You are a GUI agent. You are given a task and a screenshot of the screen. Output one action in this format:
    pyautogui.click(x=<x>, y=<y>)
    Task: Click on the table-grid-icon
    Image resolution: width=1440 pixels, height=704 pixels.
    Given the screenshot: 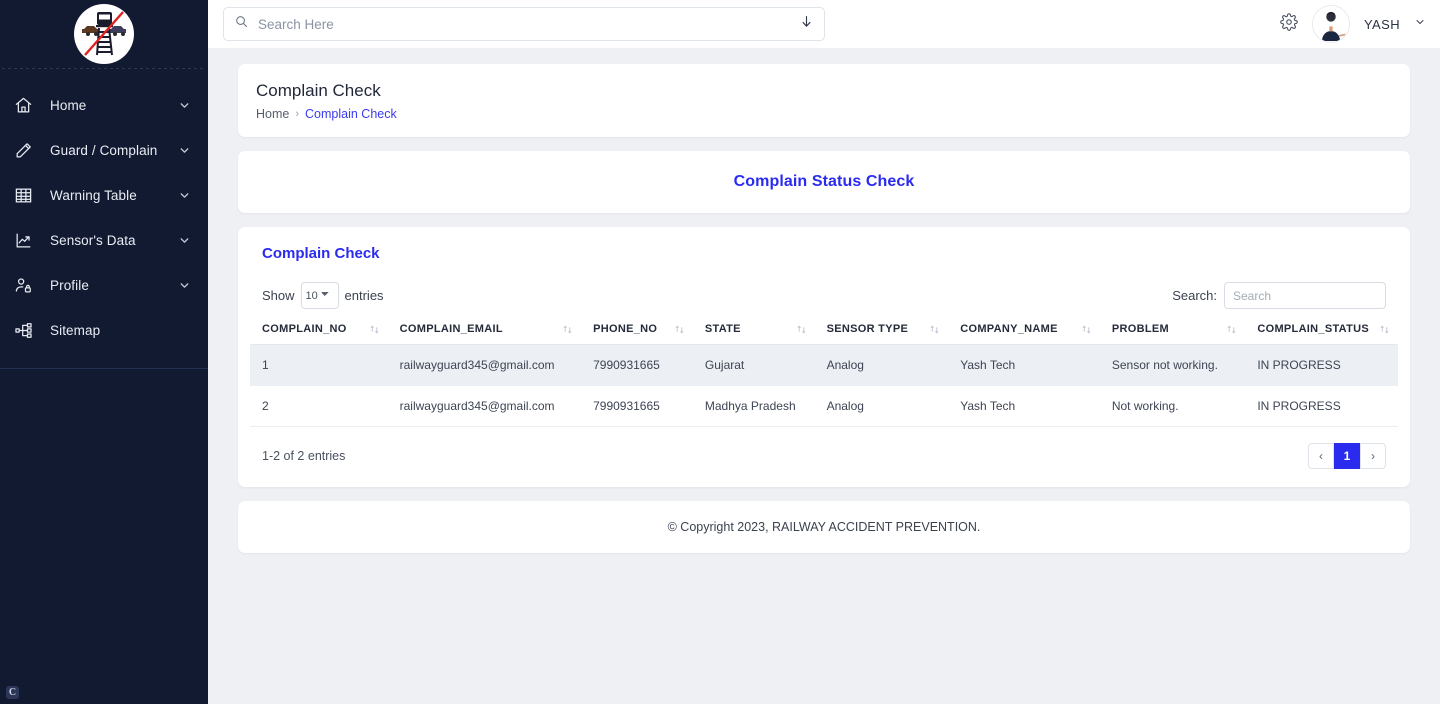 What is the action you would take?
    pyautogui.click(x=27, y=196)
    